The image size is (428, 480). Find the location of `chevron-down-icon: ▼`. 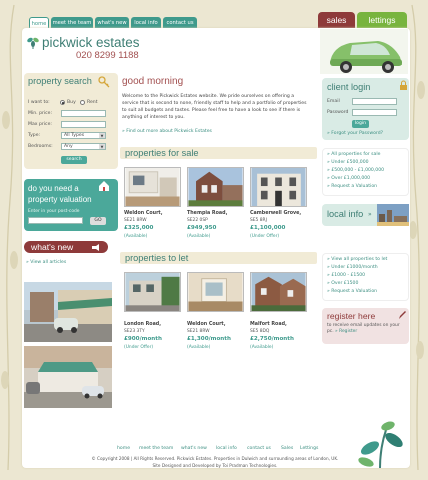

chevron-down-icon: ▼ is located at coordinates (102, 146).